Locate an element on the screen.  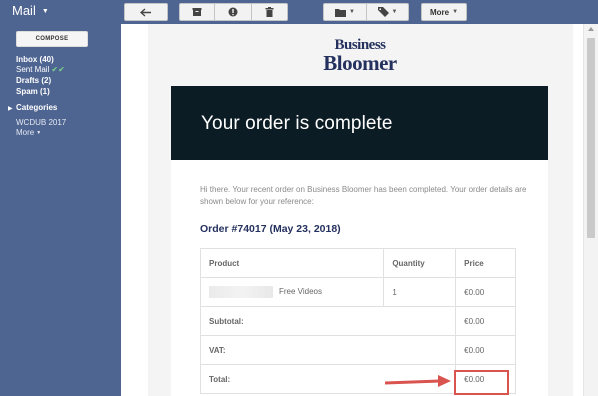
annotation-arrow-head is located at coordinates (444, 381).